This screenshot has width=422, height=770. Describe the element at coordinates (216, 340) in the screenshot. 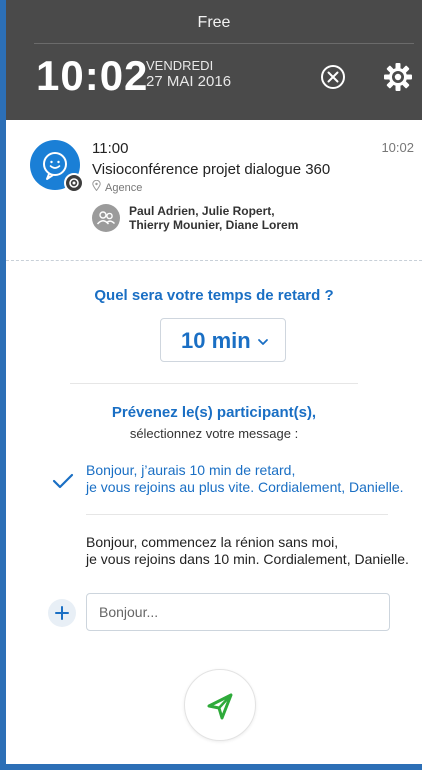

I see `delay-value: 10 min` at that location.